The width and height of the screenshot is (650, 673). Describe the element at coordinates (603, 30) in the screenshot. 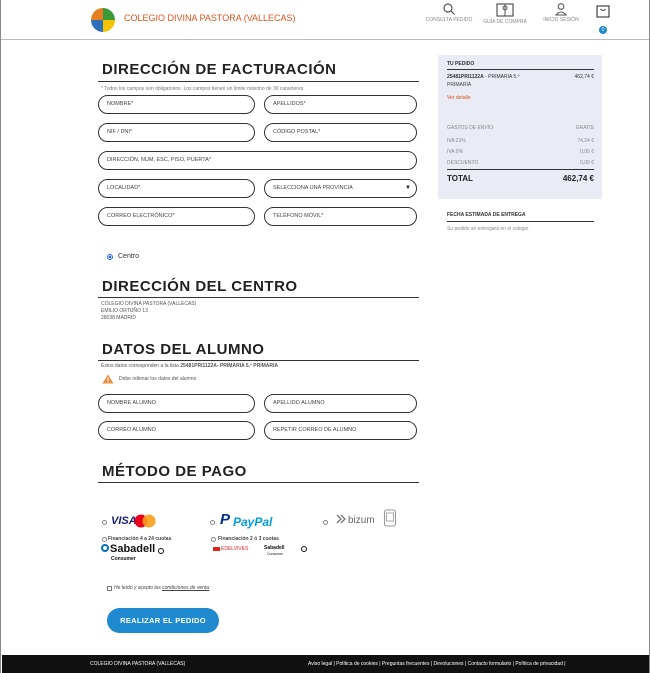

I see `cart-count-badge: 0` at that location.